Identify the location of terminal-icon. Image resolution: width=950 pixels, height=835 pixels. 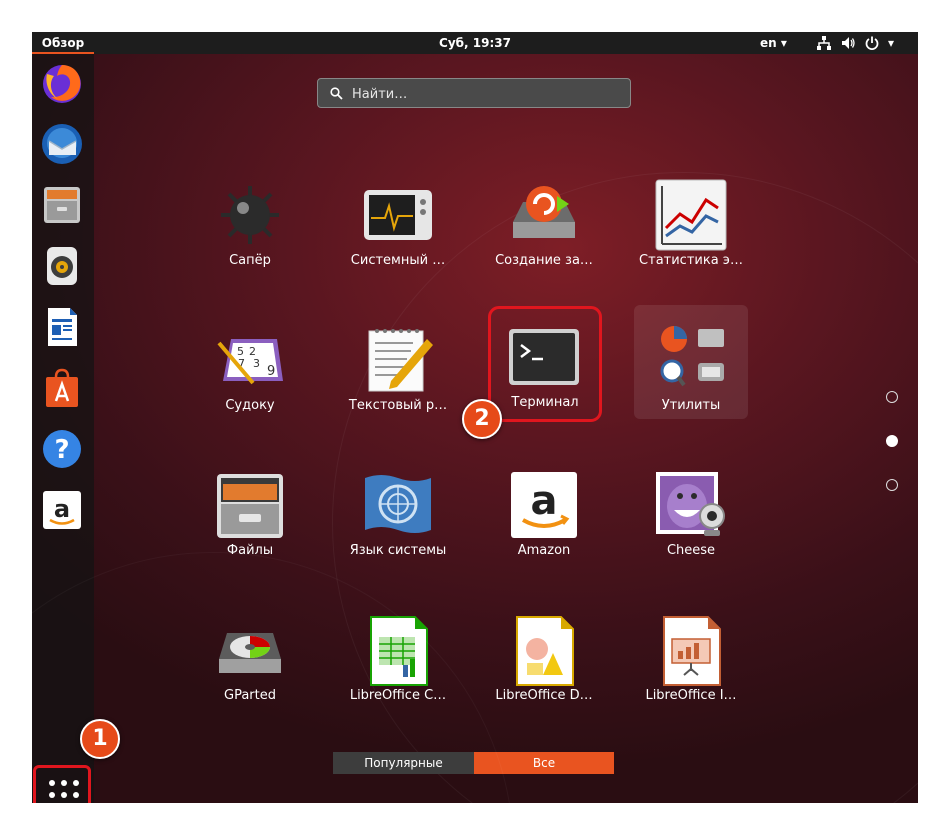
(544, 360).